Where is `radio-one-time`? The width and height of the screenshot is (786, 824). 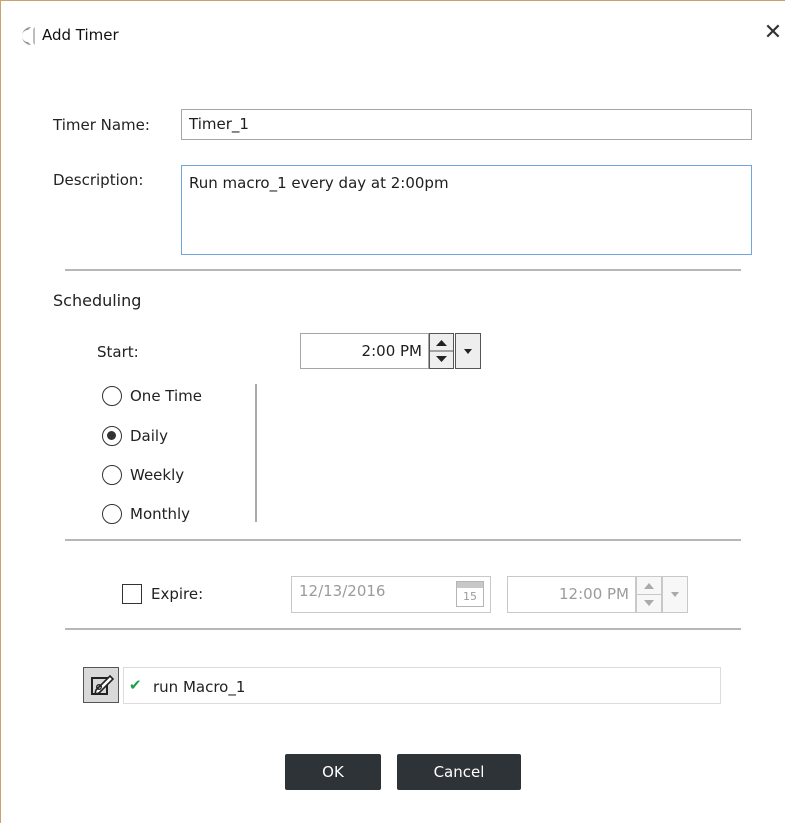
radio-one-time is located at coordinates (112, 396).